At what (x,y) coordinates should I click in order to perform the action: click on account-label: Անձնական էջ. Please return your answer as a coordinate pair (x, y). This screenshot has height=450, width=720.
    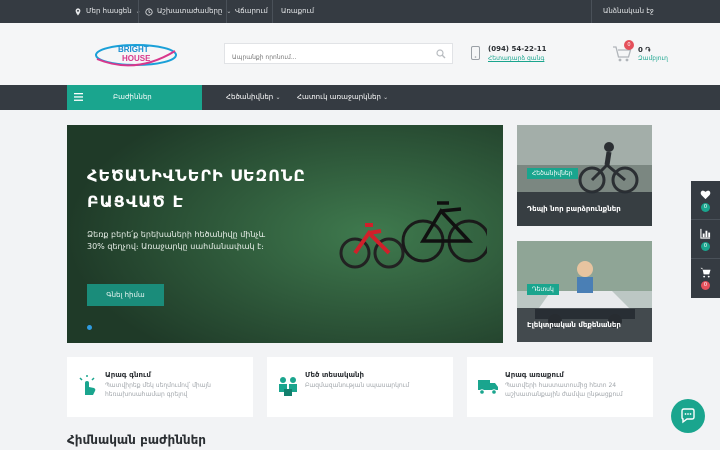
    Looking at the image, I should click on (628, 11).